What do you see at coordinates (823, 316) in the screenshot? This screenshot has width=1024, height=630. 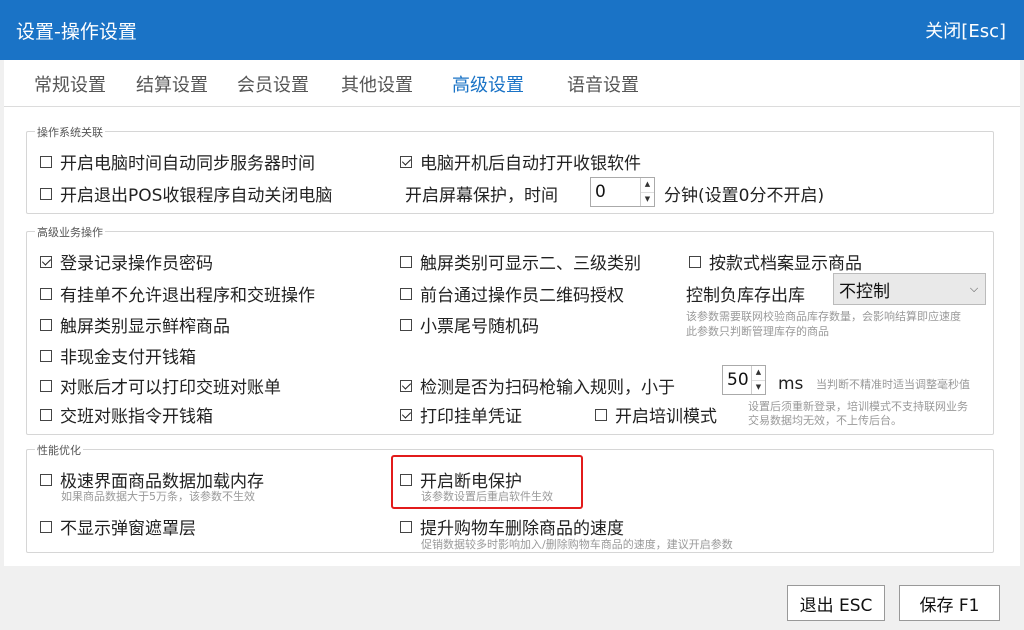 I see `negative-stock-hint-1: 该参数需要联网校验商品库存数量，会影响结算即应速度` at bounding box center [823, 316].